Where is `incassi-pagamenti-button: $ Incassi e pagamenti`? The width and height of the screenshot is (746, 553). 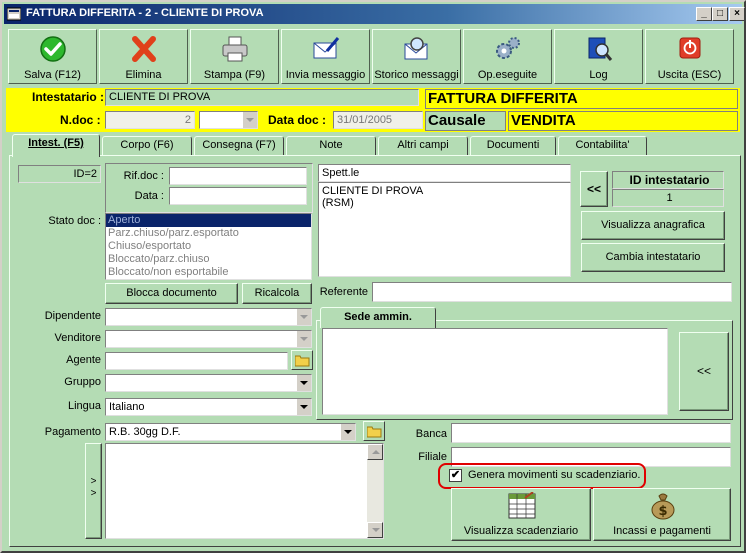
incassi-pagamenti-button: $ Incassi e pagamenti is located at coordinates (662, 514).